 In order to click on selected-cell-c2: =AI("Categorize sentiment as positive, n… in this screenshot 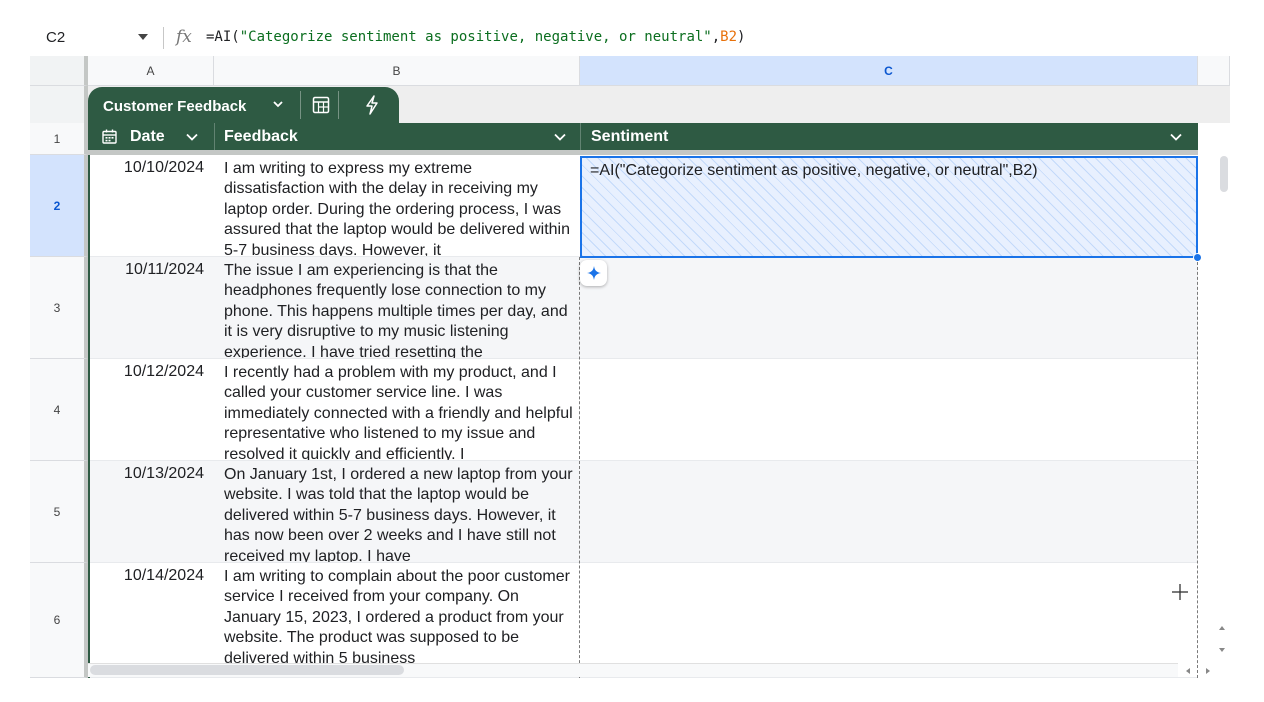, I will do `click(889, 207)`.